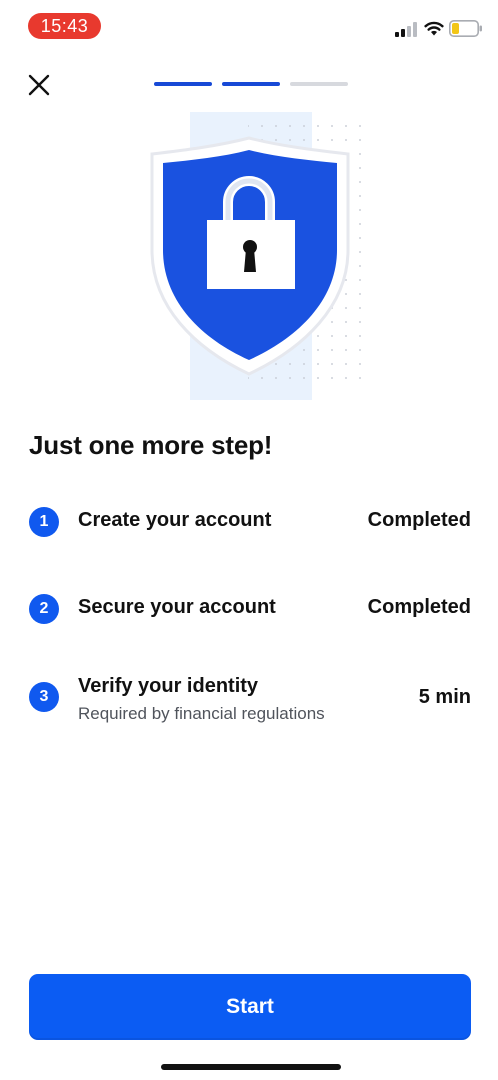 The width and height of the screenshot is (498, 1080). Describe the element at coordinates (177, 607) in the screenshot. I see `step-label: Secure your account` at that location.